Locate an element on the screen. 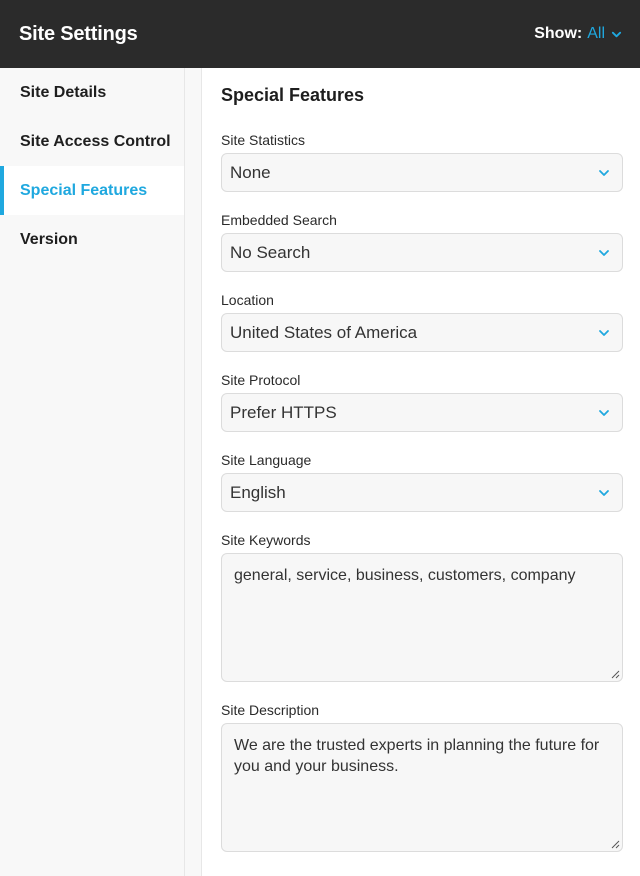 The image size is (640, 876). select-value: Prefer HTTPS is located at coordinates (283, 412).